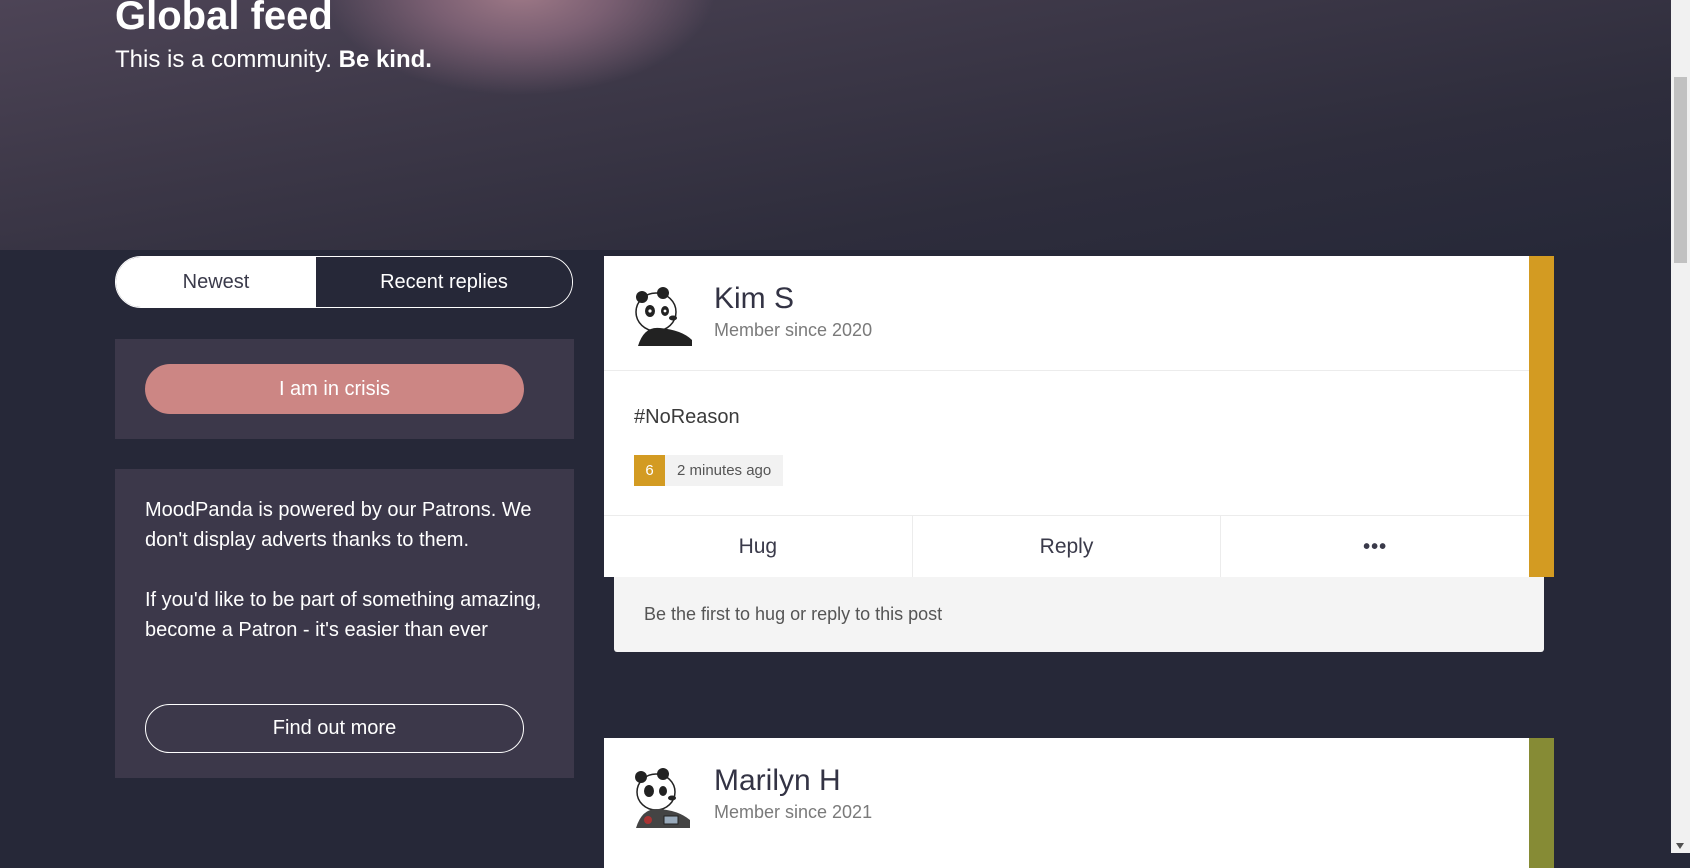 The image size is (1690, 868). Describe the element at coordinates (793, 330) in the screenshot. I see `member-since: Member since 2020` at that location.